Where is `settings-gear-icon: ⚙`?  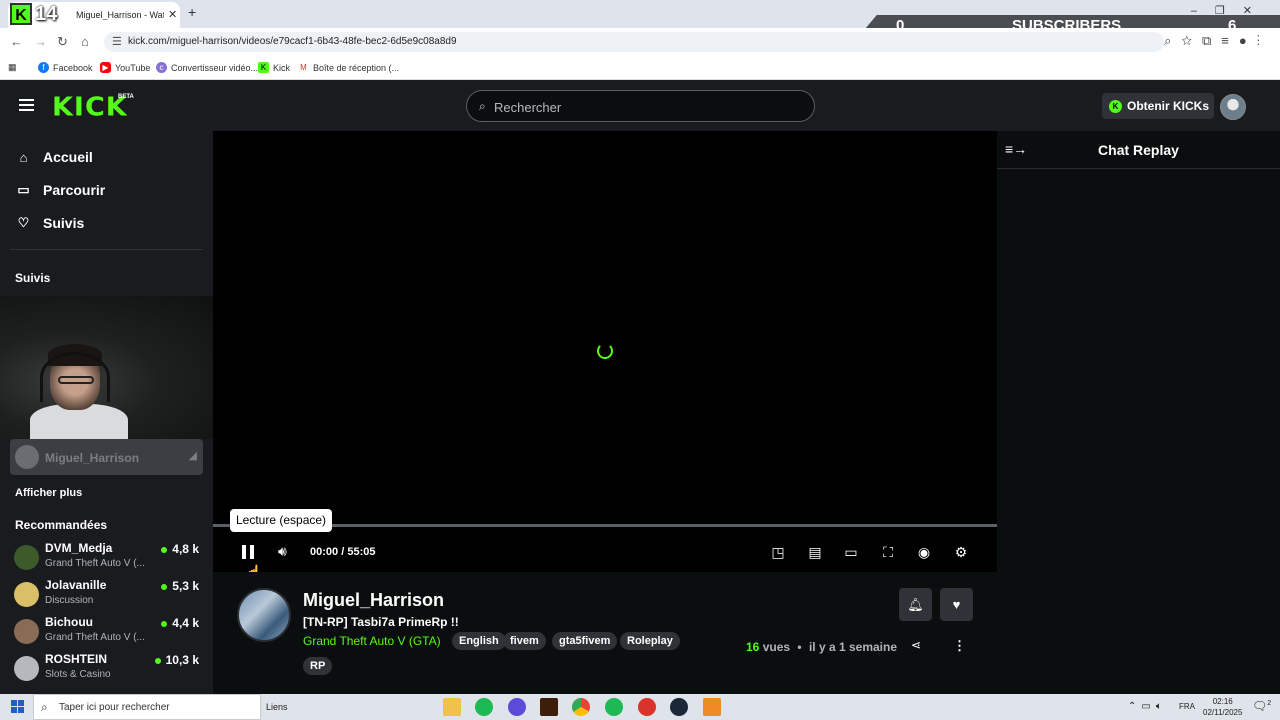 settings-gear-icon: ⚙ is located at coordinates (961, 552).